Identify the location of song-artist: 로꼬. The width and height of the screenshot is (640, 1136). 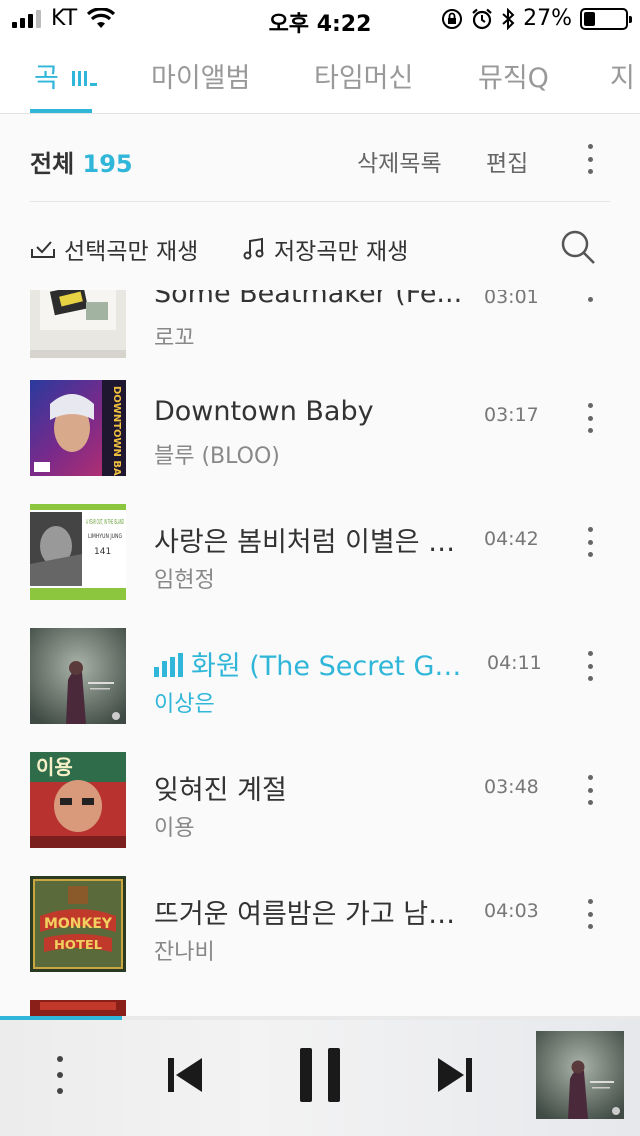
(174, 338).